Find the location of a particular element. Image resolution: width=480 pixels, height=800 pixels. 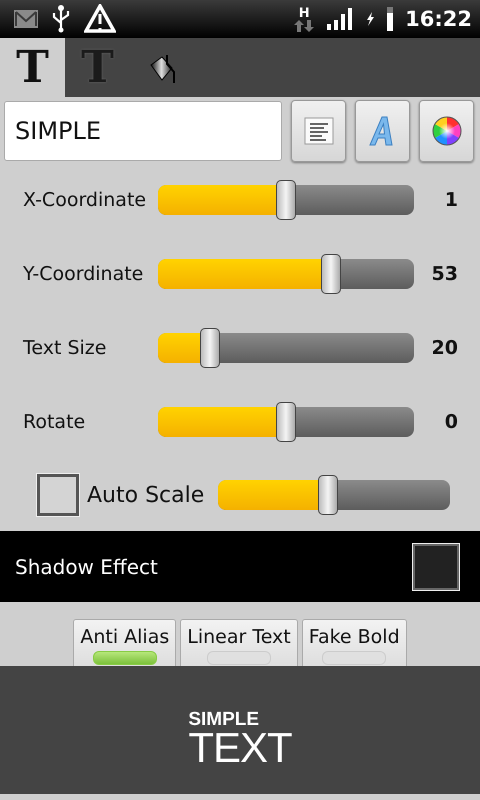

text-input: SIMPLE is located at coordinates (143, 131).